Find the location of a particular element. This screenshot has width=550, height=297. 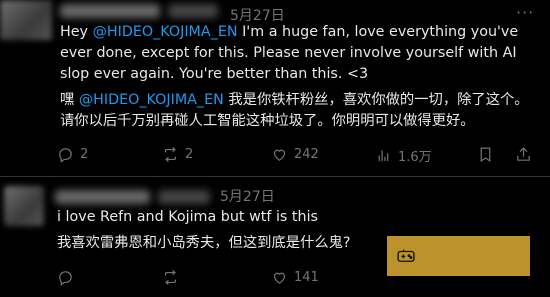

repost-button is located at coordinates (173, 277).